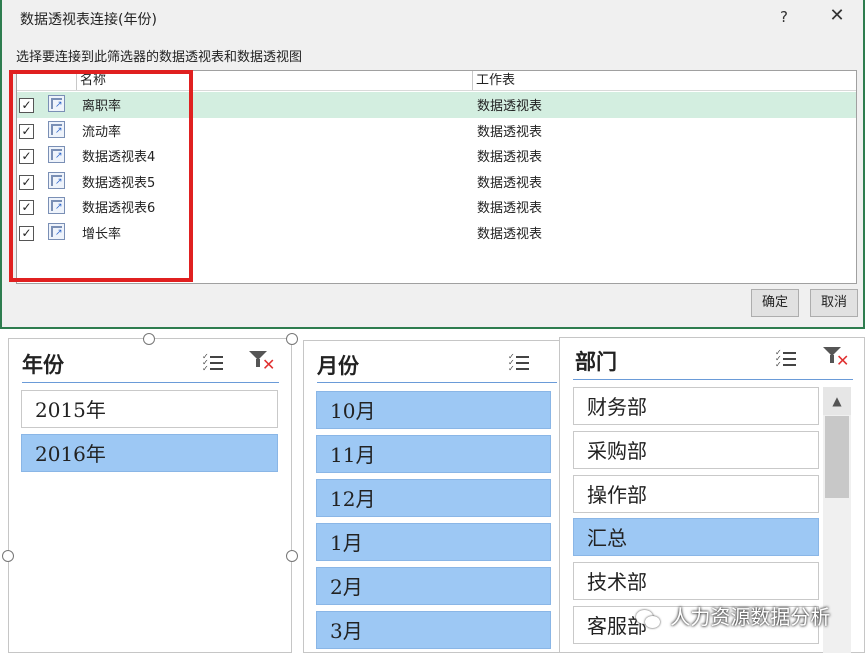 The height and width of the screenshot is (653, 865). I want to click on slicer-item-selected: 2月, so click(433, 586).